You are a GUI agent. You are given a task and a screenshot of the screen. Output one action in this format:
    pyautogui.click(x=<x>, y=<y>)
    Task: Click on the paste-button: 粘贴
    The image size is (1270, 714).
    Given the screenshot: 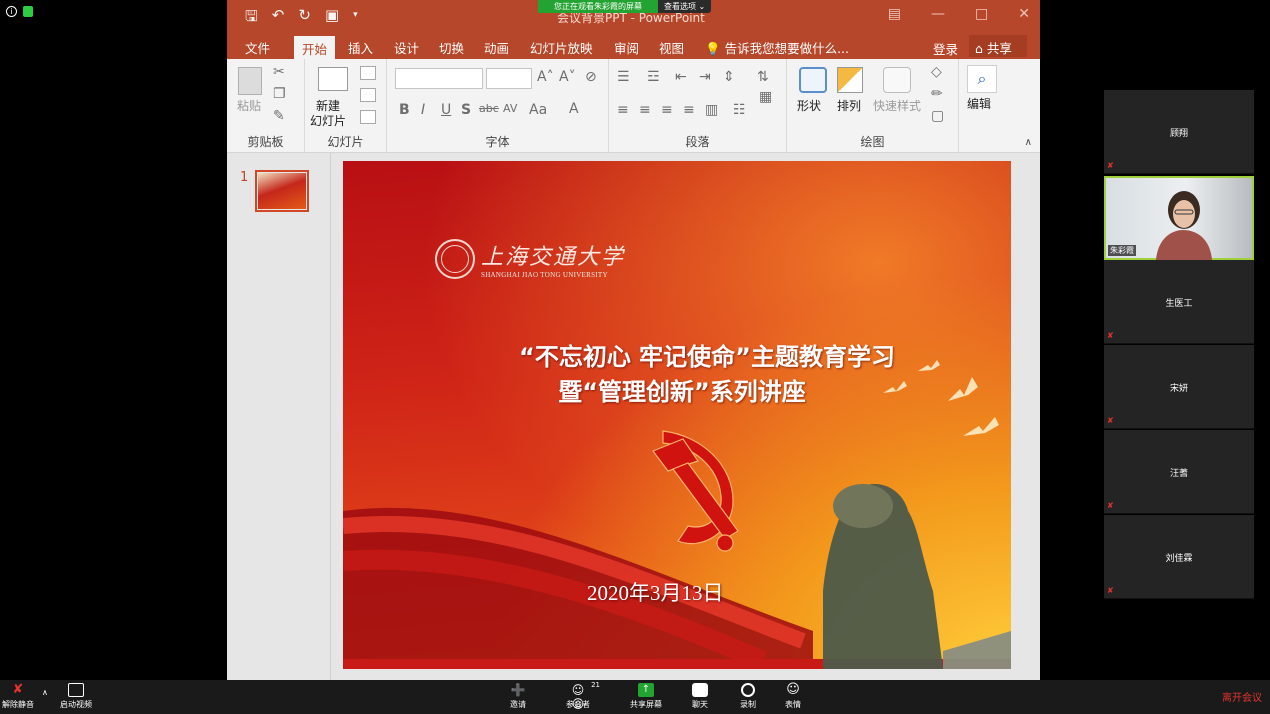 What is the action you would take?
    pyautogui.click(x=249, y=106)
    